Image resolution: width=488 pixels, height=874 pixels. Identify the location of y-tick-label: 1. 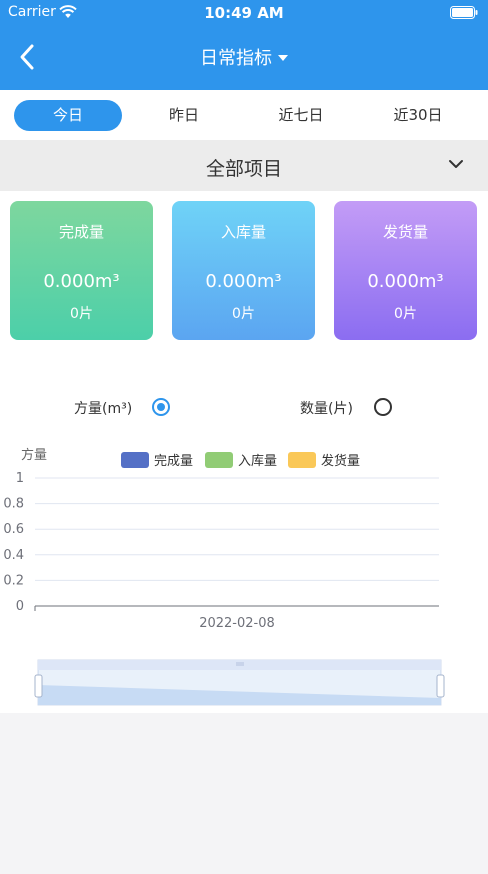
(20, 478).